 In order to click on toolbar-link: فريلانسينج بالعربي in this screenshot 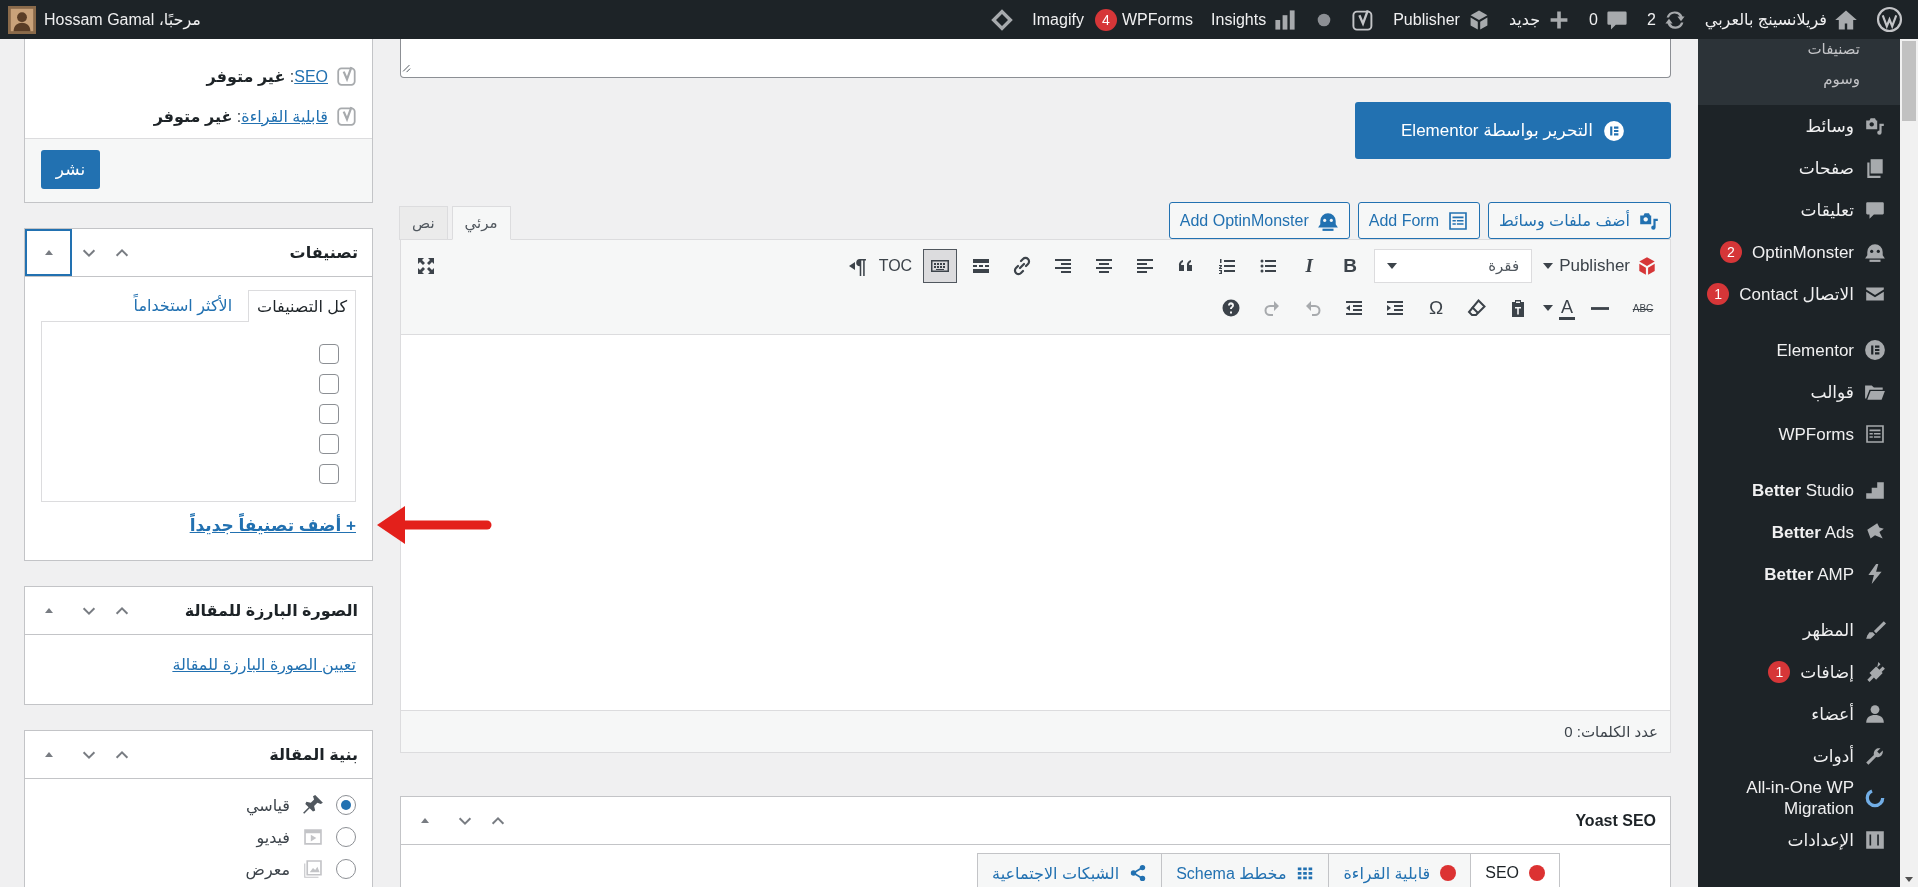, I will do `click(1781, 19)`.